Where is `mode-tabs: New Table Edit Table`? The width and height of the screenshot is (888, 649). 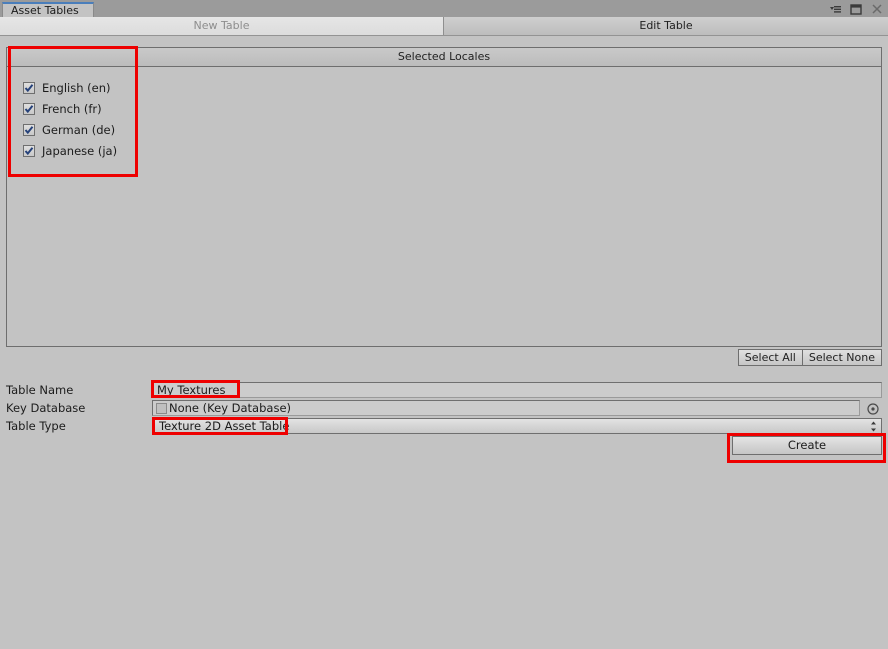 mode-tabs: New Table Edit Table is located at coordinates (444, 26).